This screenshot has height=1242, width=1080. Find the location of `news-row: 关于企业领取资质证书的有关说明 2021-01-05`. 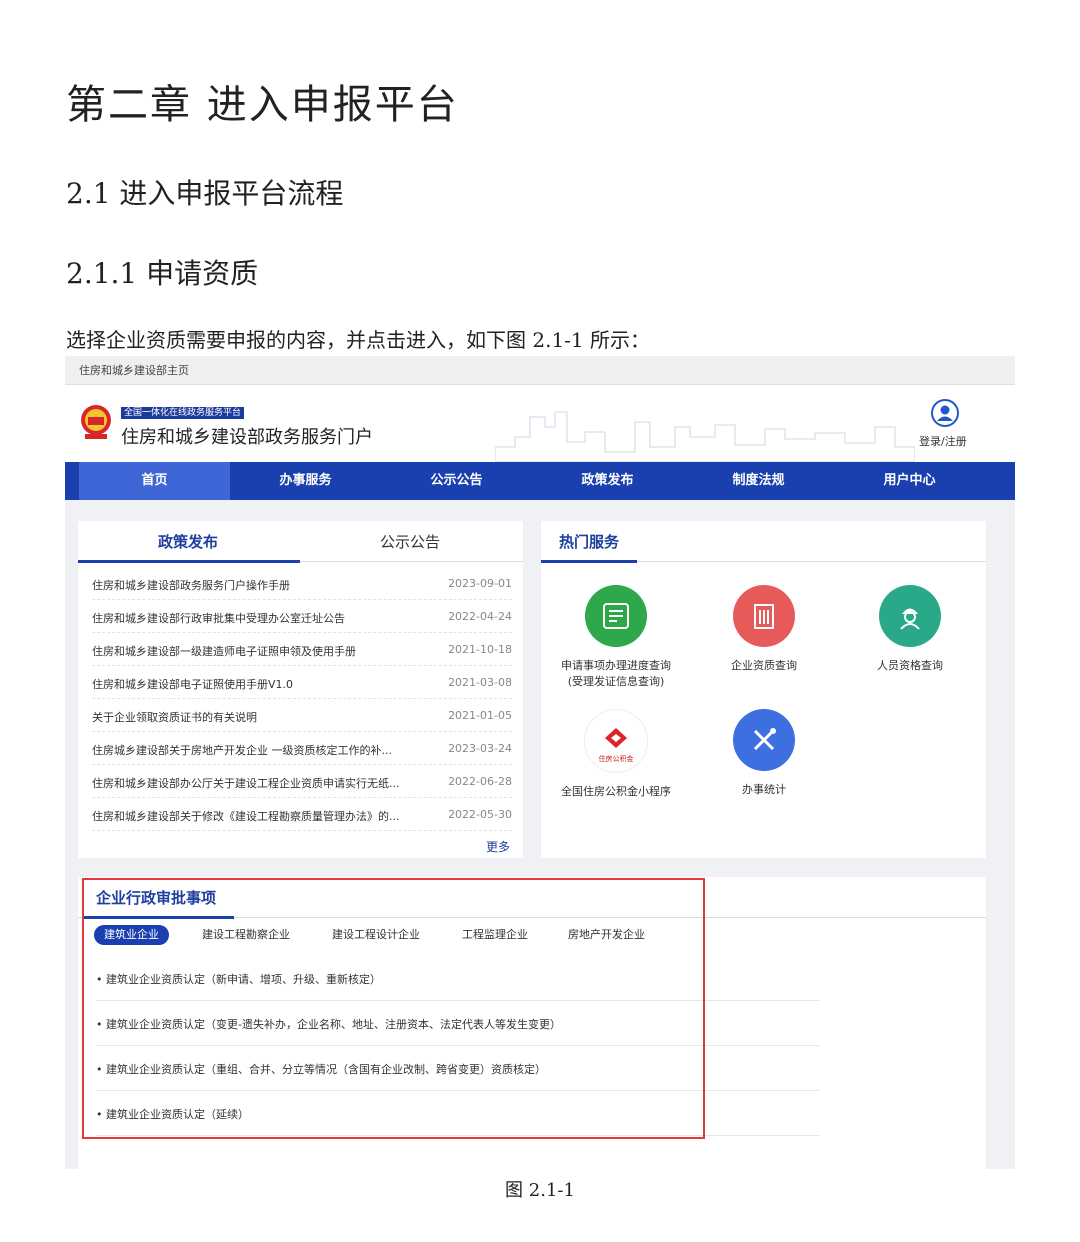

news-row: 关于企业领取资质证书的有关说明 2021-01-05 is located at coordinates (302, 715).